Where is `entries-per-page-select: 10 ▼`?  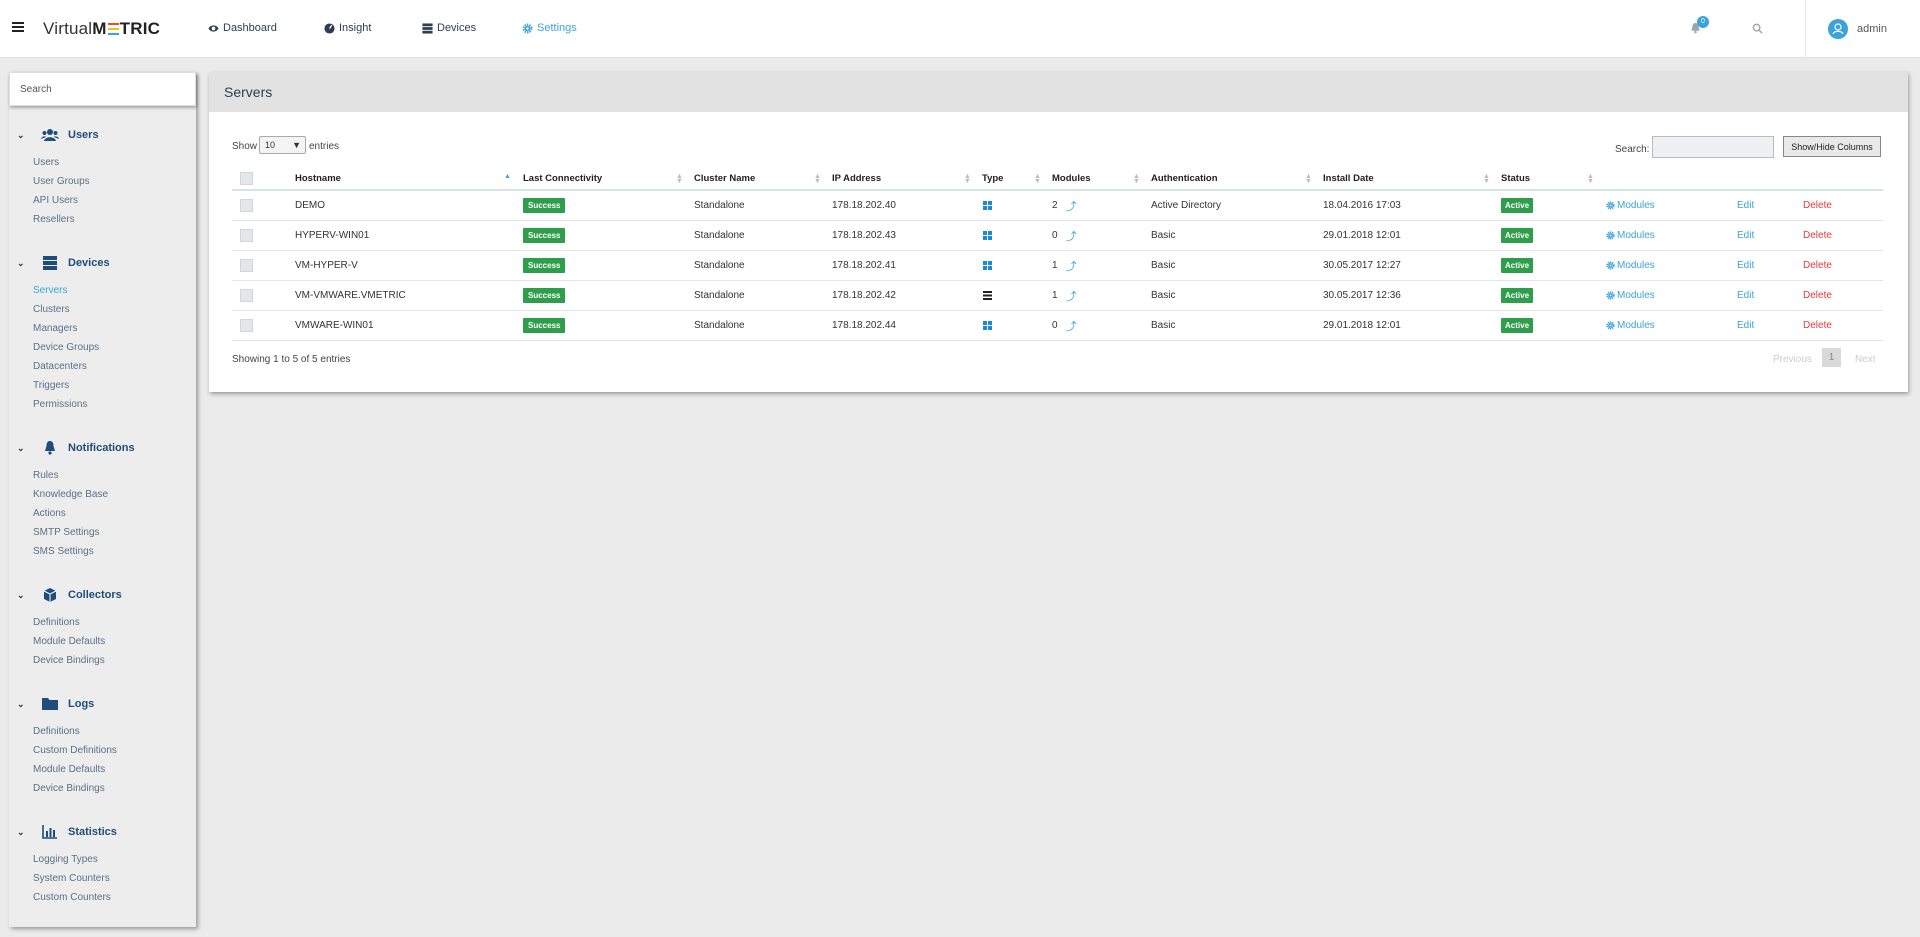
entries-per-page-select: 10 ▼ is located at coordinates (282, 145).